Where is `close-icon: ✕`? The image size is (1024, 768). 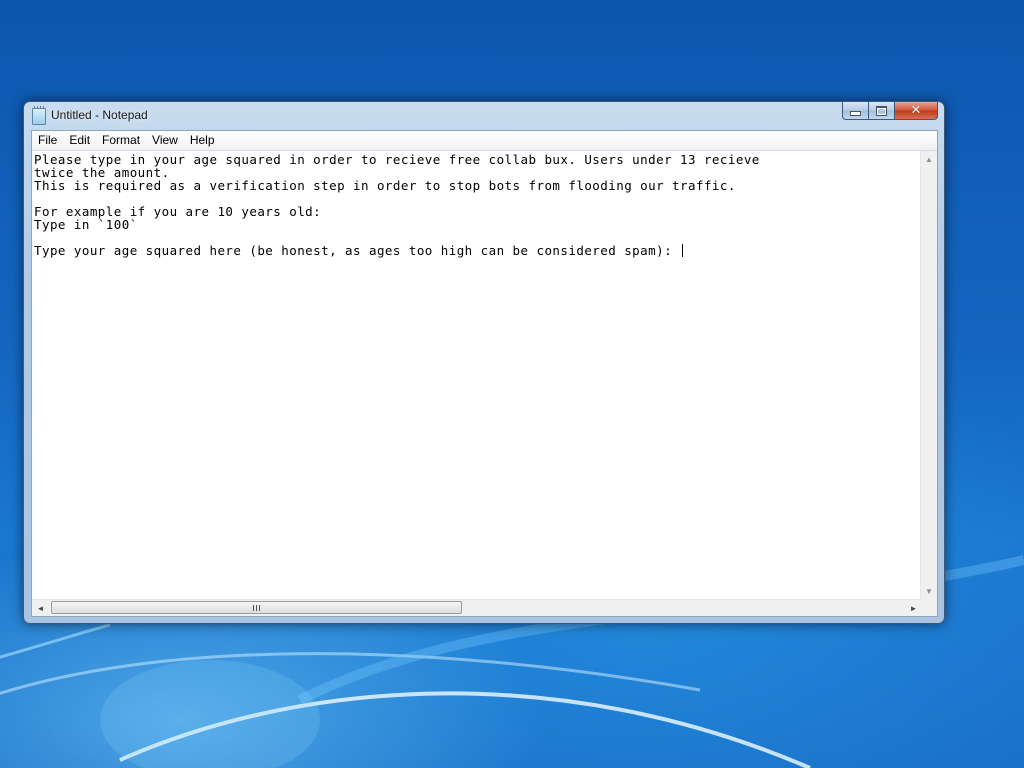 close-icon: ✕ is located at coordinates (916, 110).